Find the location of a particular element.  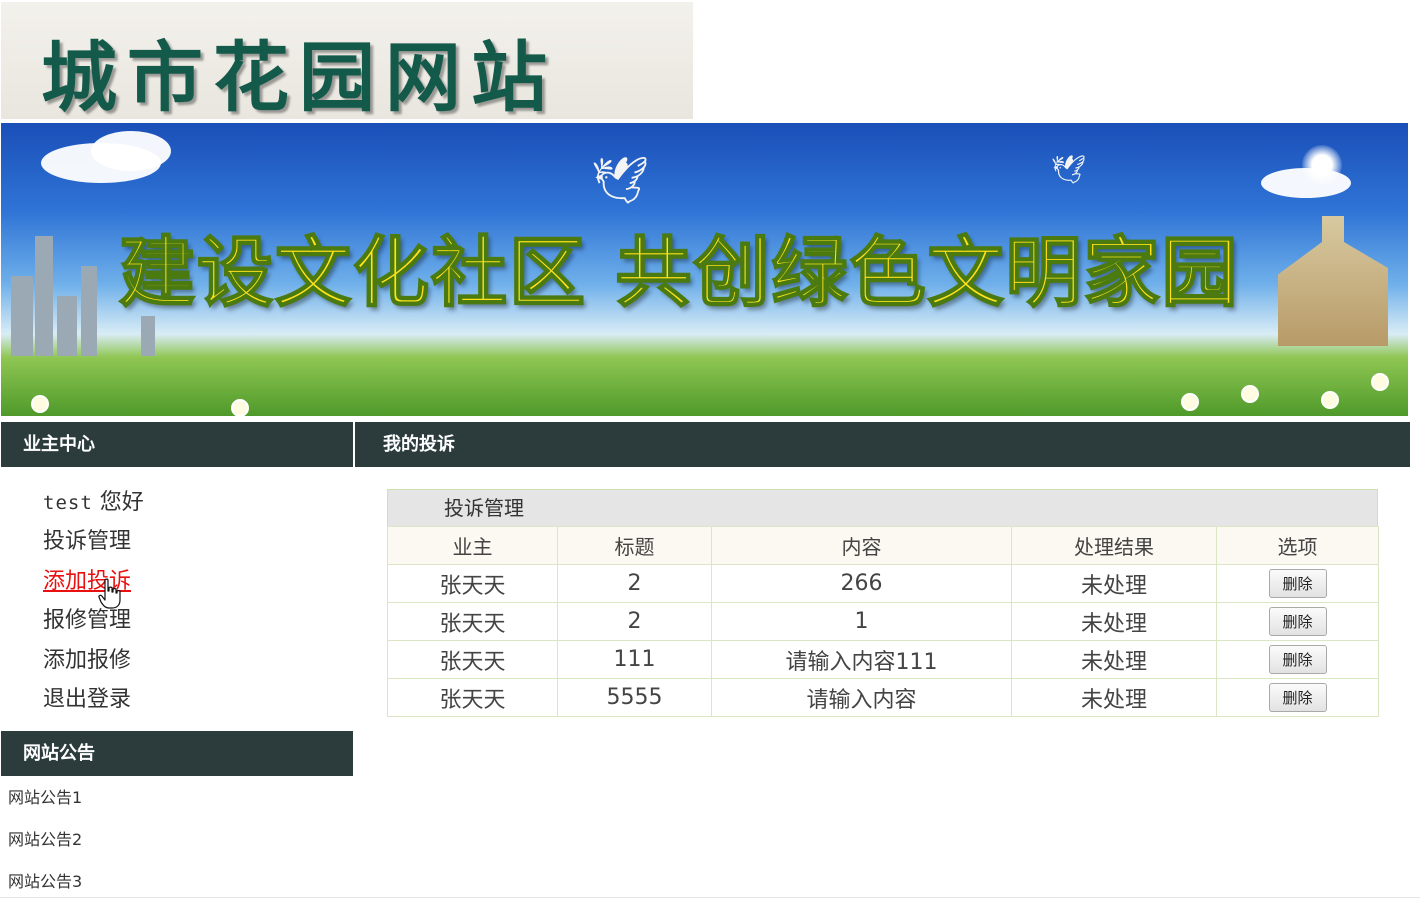

panel-title: 投诉管理 is located at coordinates (882, 507).